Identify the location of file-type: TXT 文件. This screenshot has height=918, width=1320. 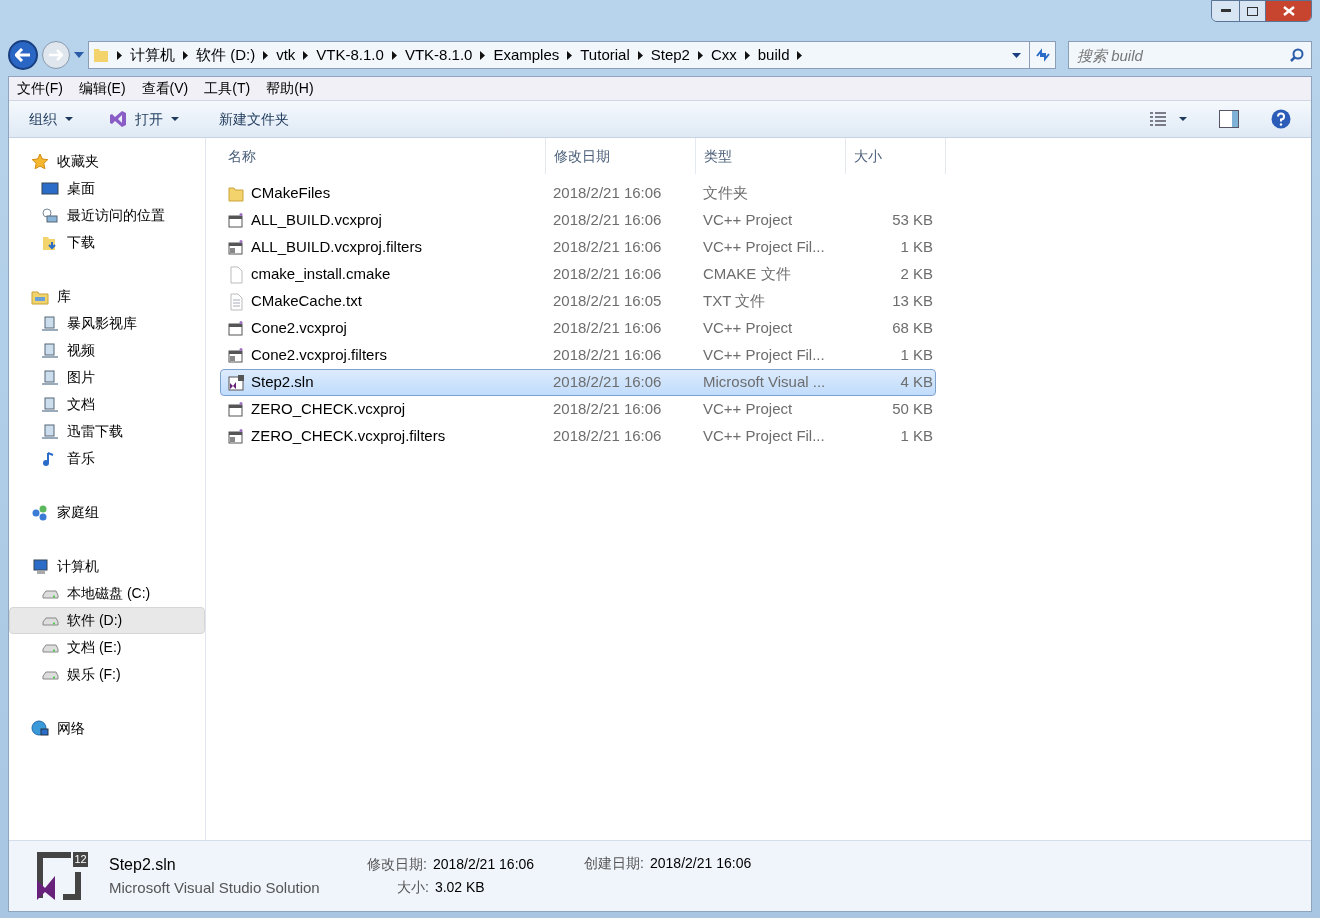
(734, 301).